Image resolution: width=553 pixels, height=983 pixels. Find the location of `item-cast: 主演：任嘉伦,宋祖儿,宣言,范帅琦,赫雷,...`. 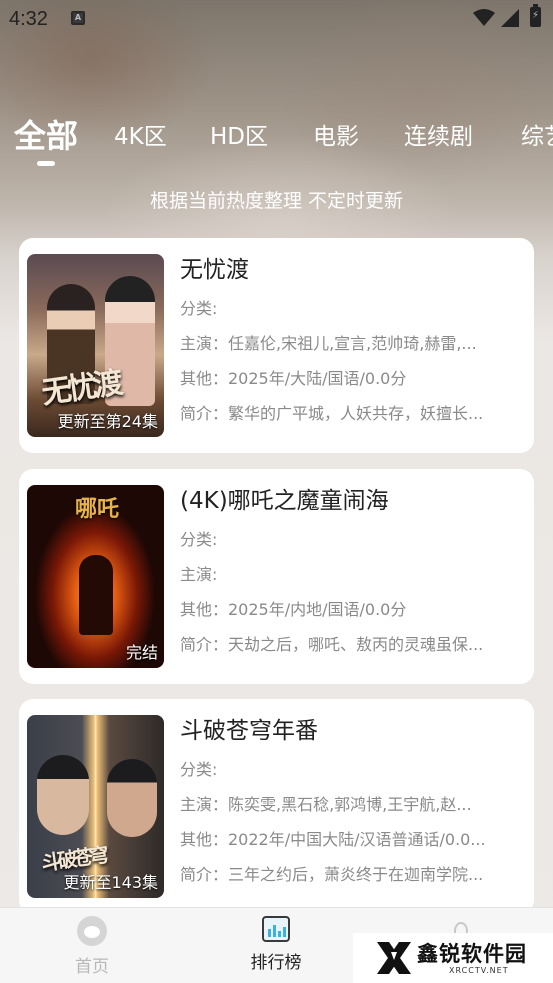

item-cast: 主演：任嘉伦,宋祖儿,宣言,范帅琦,赫雷,... is located at coordinates (328, 343).